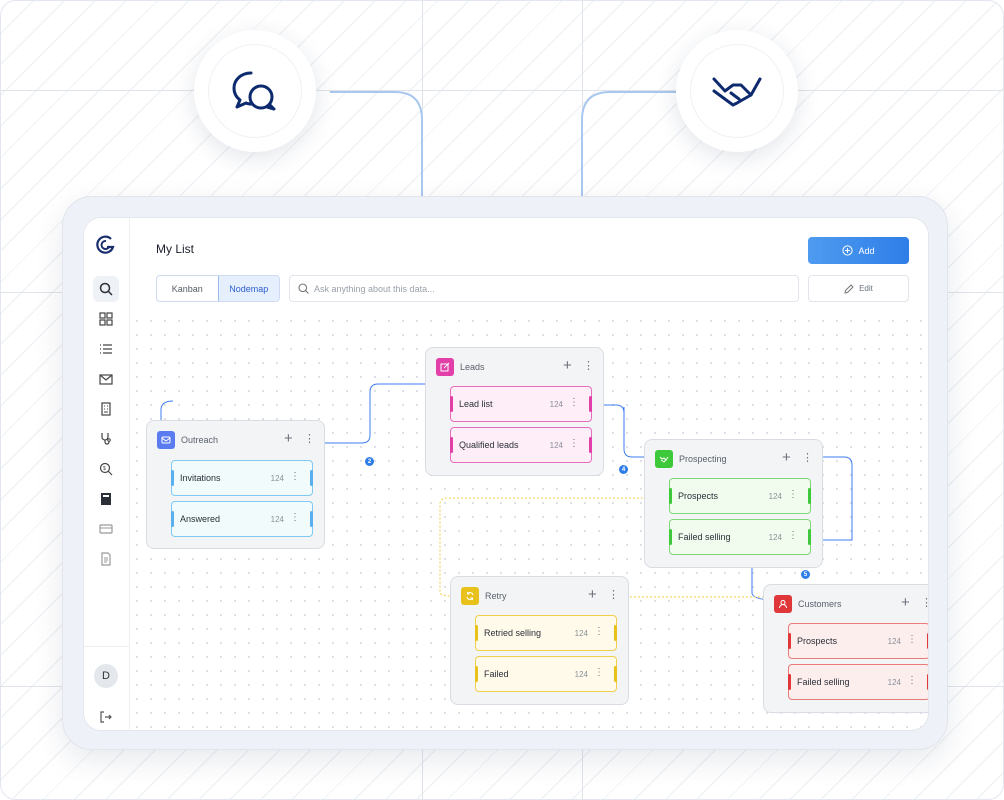 This screenshot has width=1004, height=800. I want to click on logout-icon, so click(106, 717).